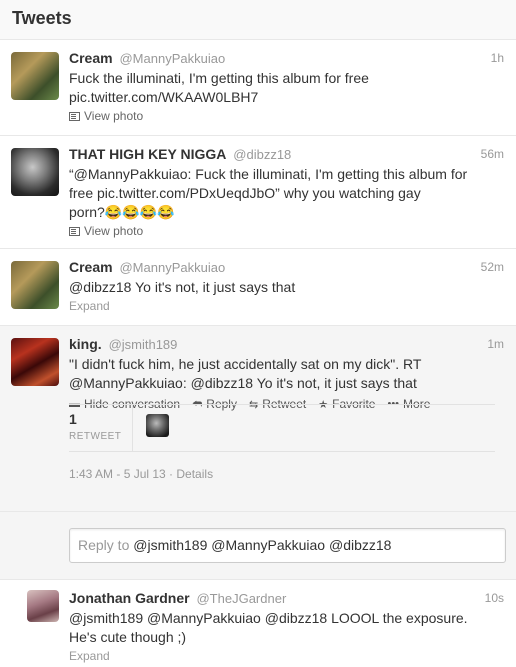  What do you see at coordinates (262, 154) in the screenshot?
I see `tweet-username: @dibzz18` at bounding box center [262, 154].